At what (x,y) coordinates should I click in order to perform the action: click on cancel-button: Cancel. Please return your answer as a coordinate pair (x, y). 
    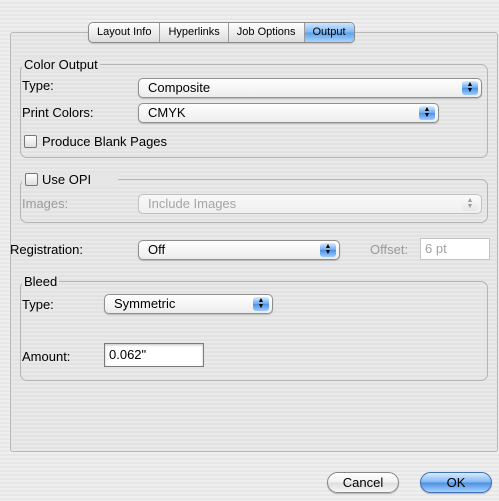
    Looking at the image, I should click on (363, 482).